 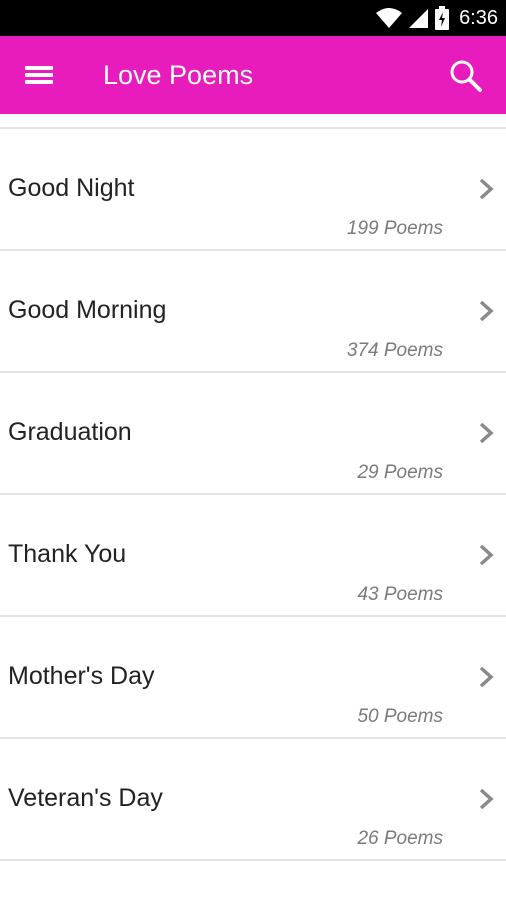 I want to click on status-icons: 6:36, so click(x=436, y=18).